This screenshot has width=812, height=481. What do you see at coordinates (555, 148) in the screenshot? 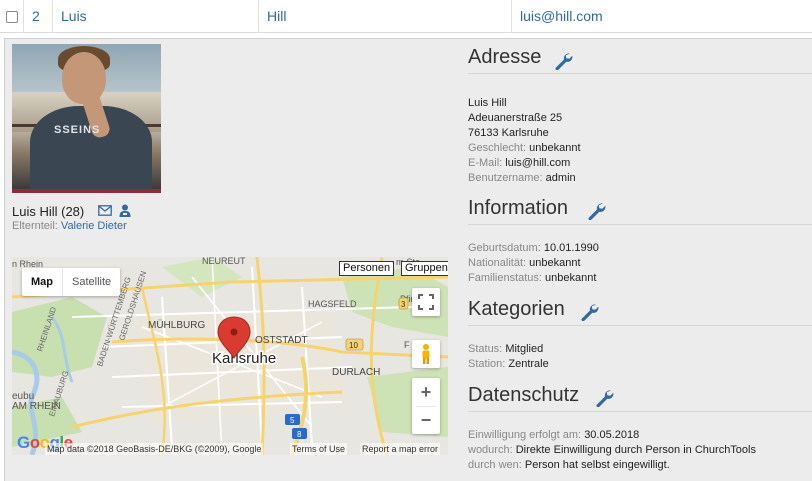
I see `gender-value: unbekannt` at bounding box center [555, 148].